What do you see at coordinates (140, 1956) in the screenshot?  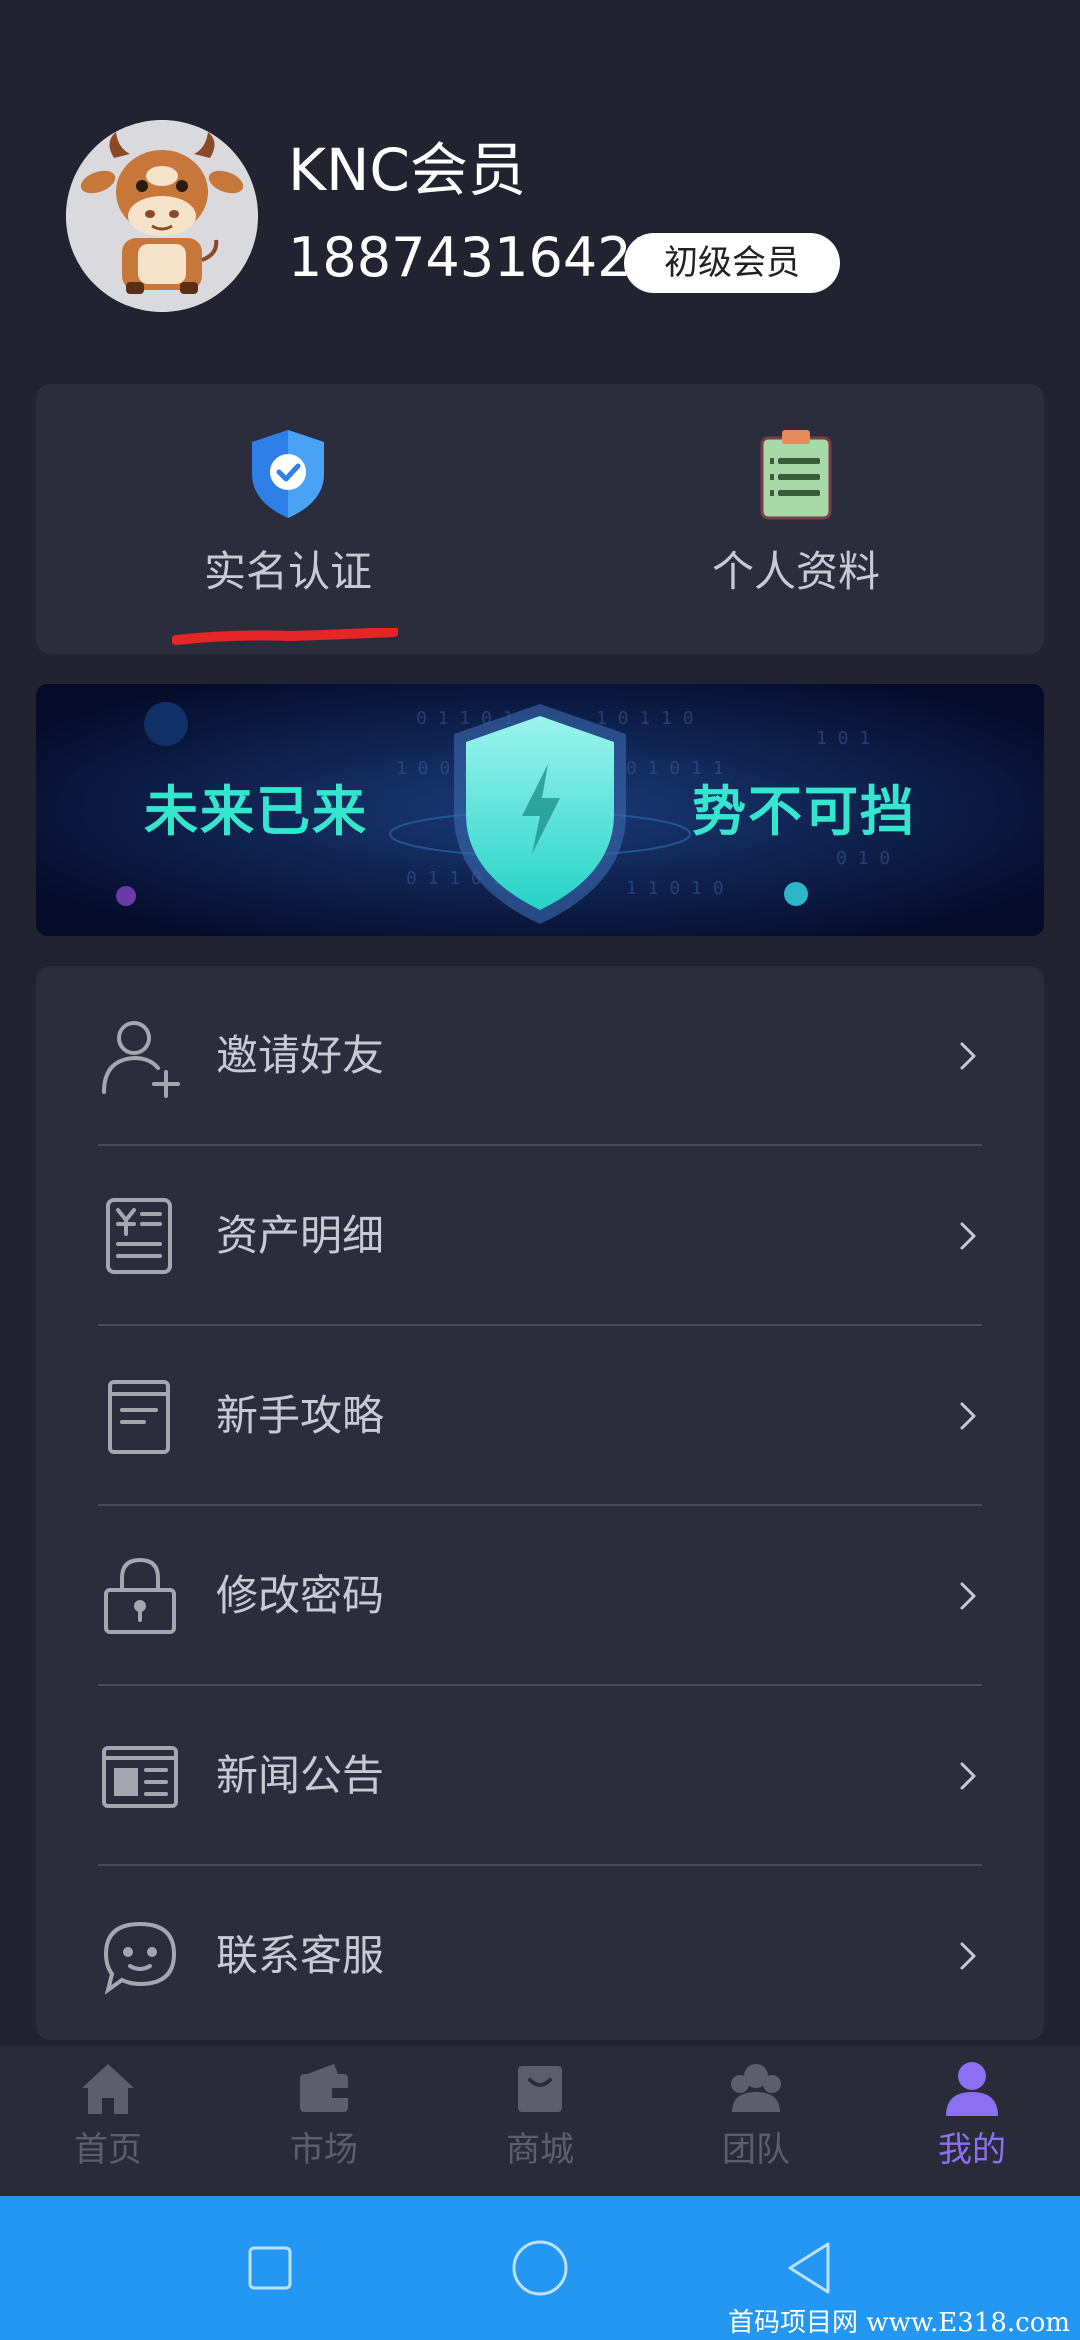 I see `chat-bubble-icon` at bounding box center [140, 1956].